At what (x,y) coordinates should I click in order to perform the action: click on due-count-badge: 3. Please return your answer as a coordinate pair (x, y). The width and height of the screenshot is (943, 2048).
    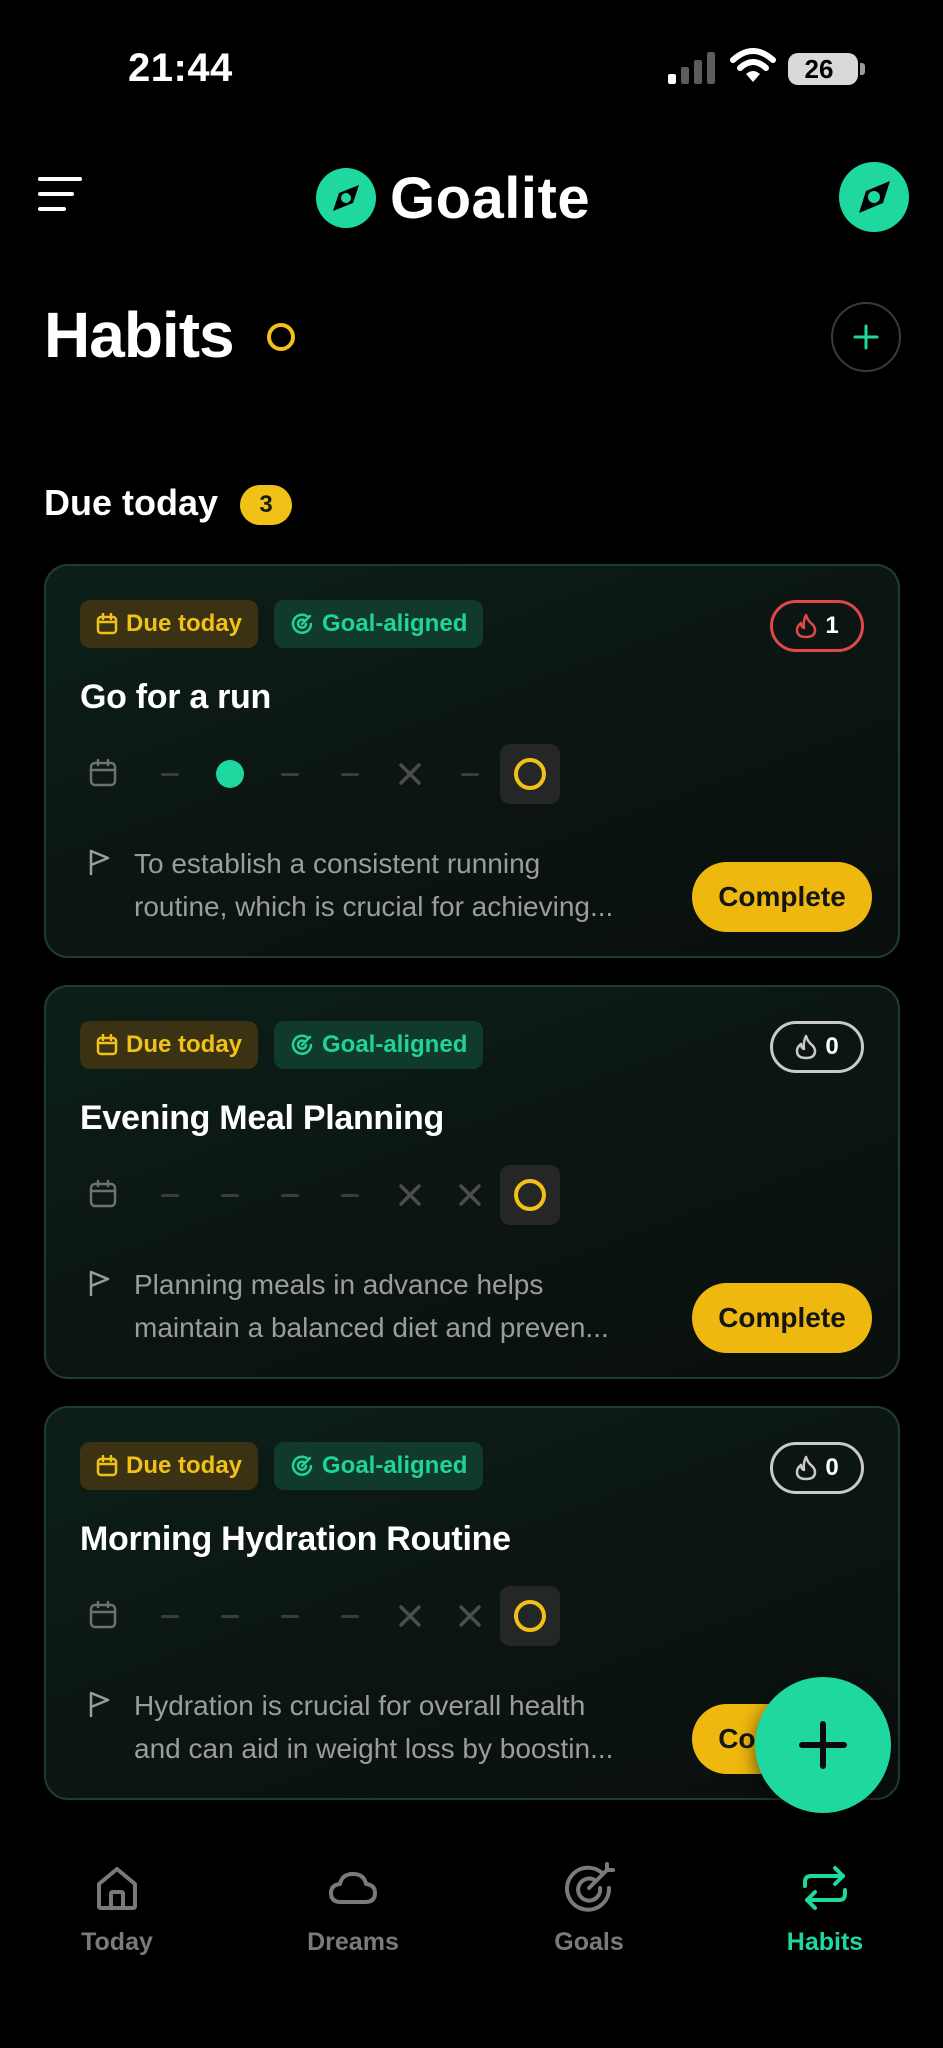
    Looking at the image, I should click on (266, 505).